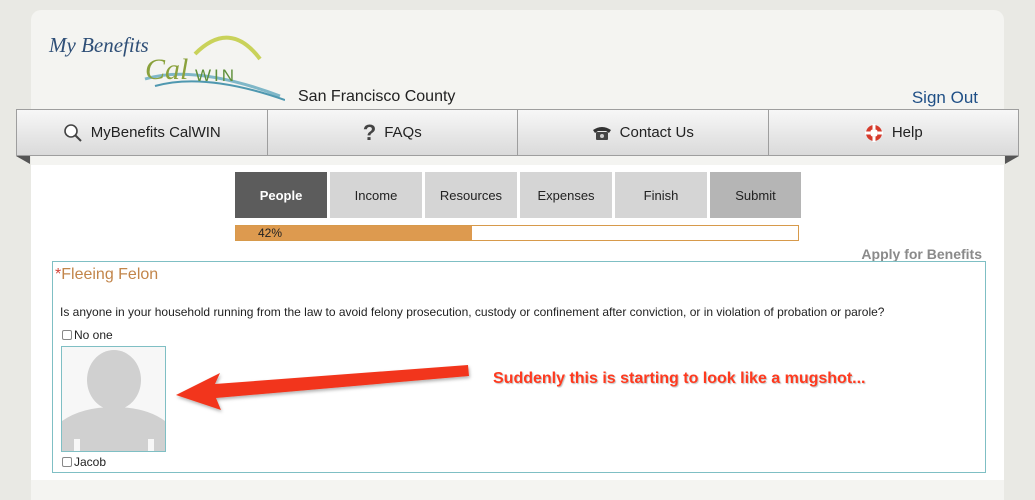 Image resolution: width=1035 pixels, height=500 pixels. I want to click on no-one-checkbox: No one, so click(87, 335).